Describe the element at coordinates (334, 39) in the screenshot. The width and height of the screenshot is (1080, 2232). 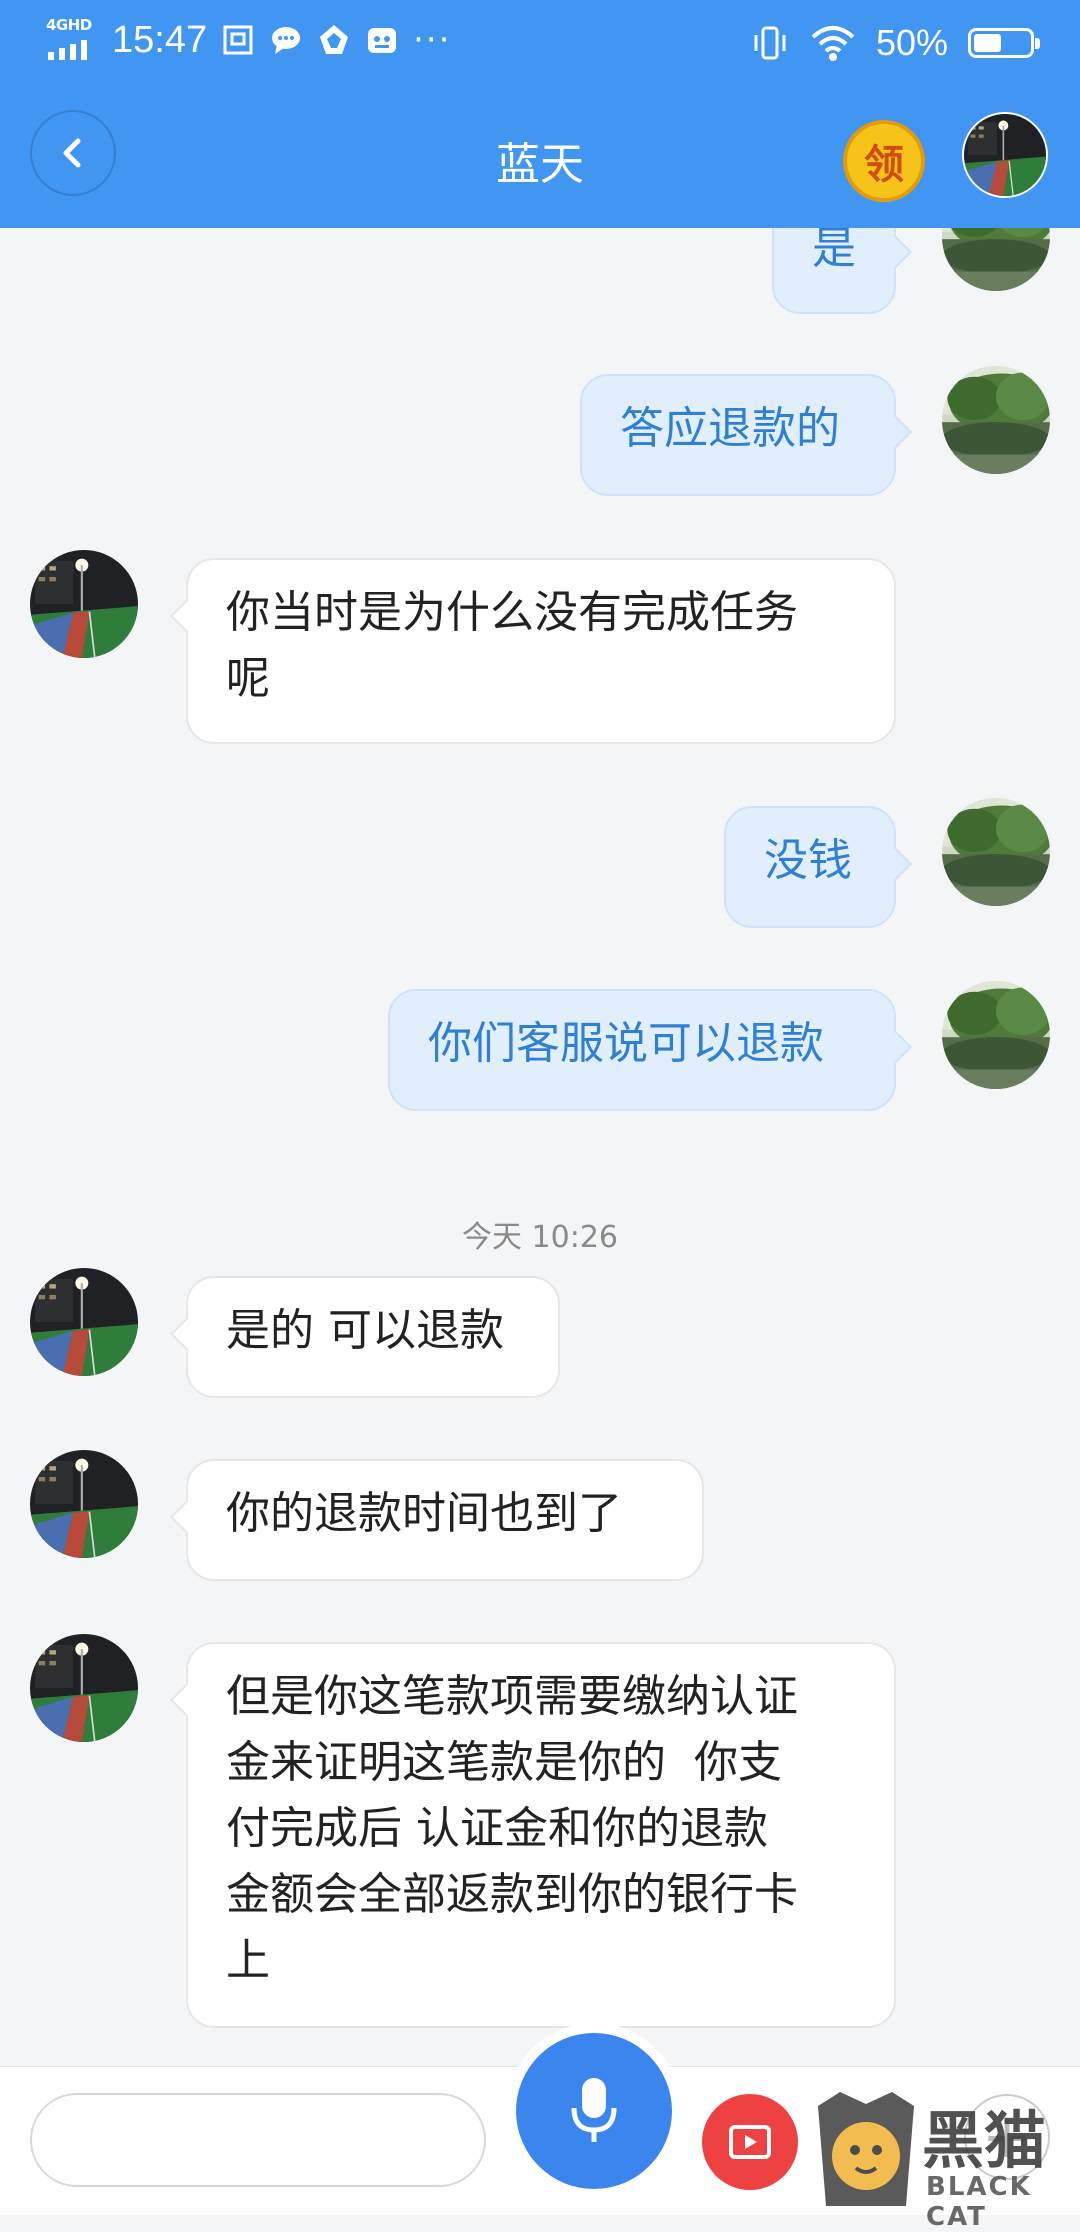
I see `app-icon` at that location.